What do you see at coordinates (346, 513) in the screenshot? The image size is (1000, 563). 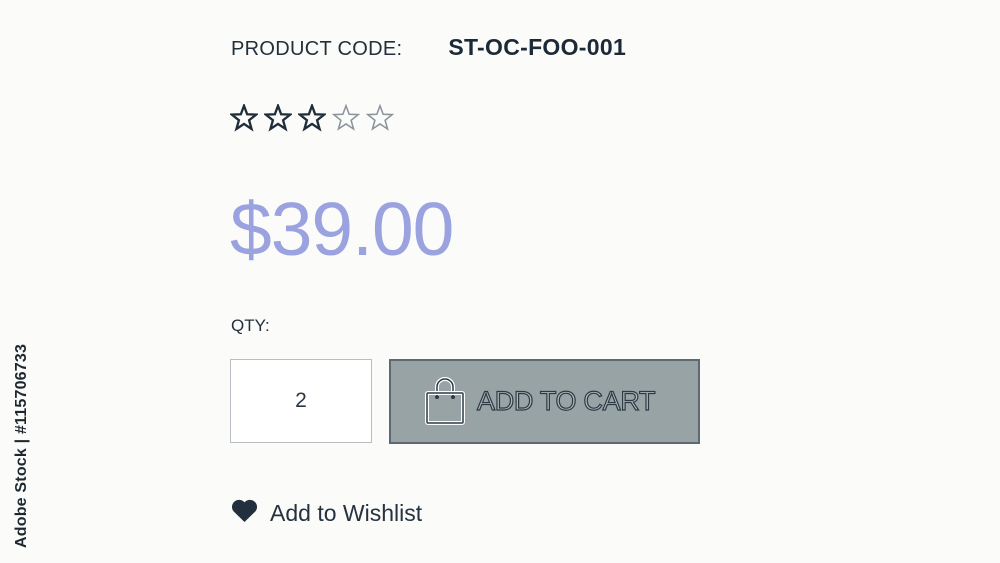 I see `wishlist-label: Add to Wishlist` at bounding box center [346, 513].